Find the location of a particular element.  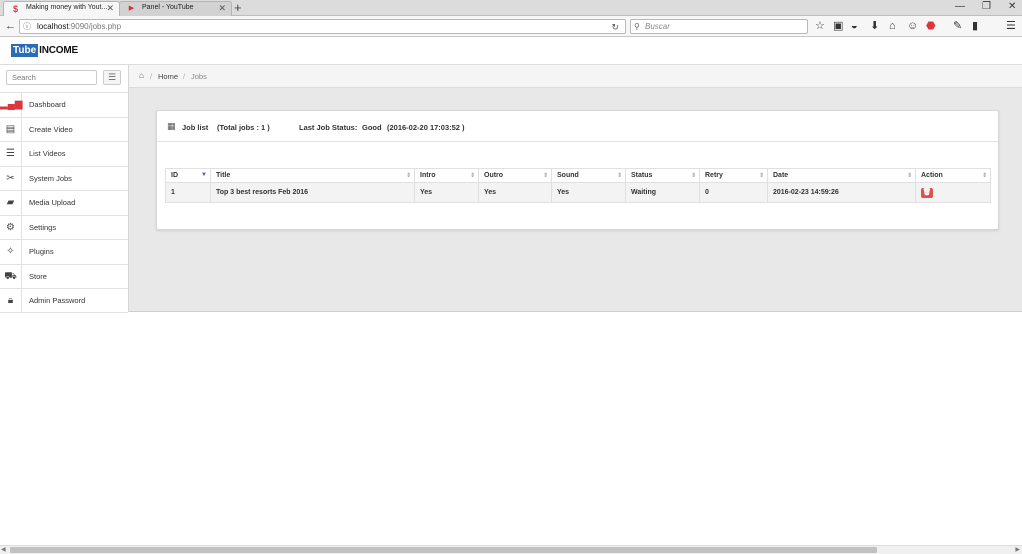

sidebar-item-admin-password: 🔒︎ Admin Password is located at coordinates (64, 300).